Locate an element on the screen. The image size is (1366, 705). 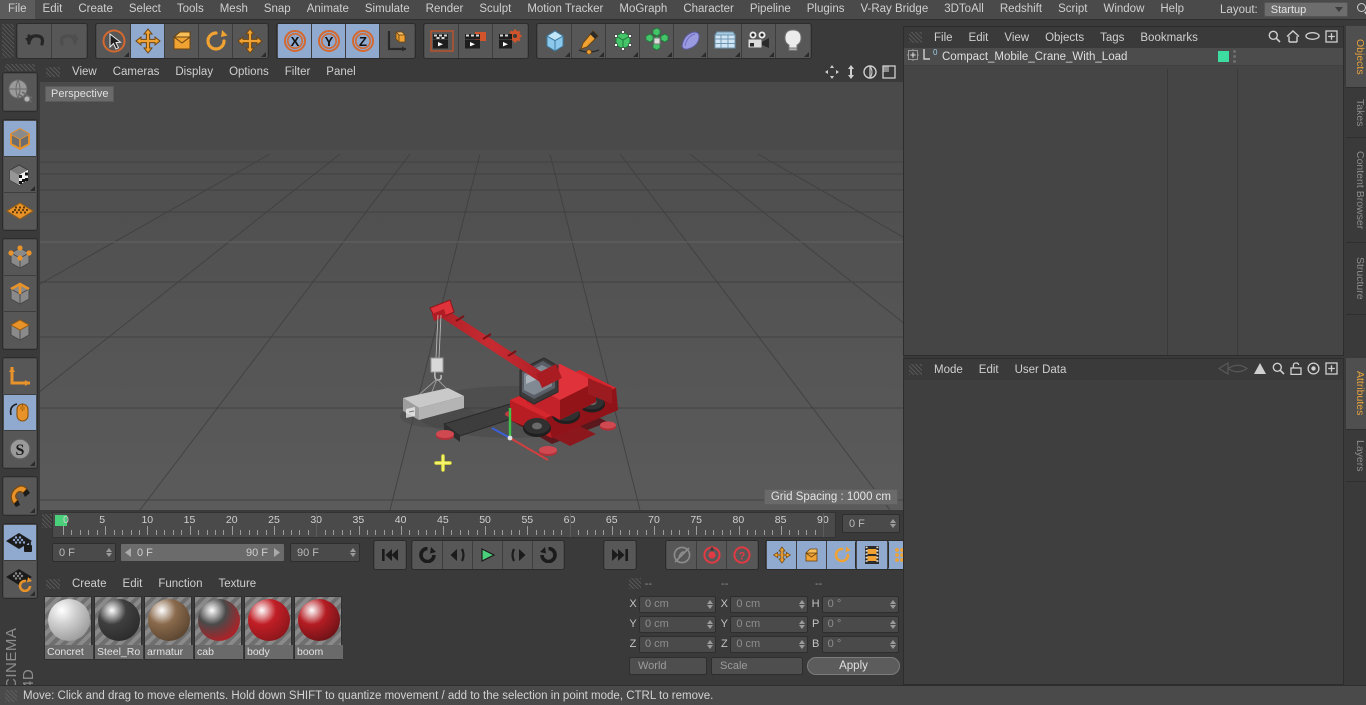
loop-playback-button is located at coordinates (548, 555).